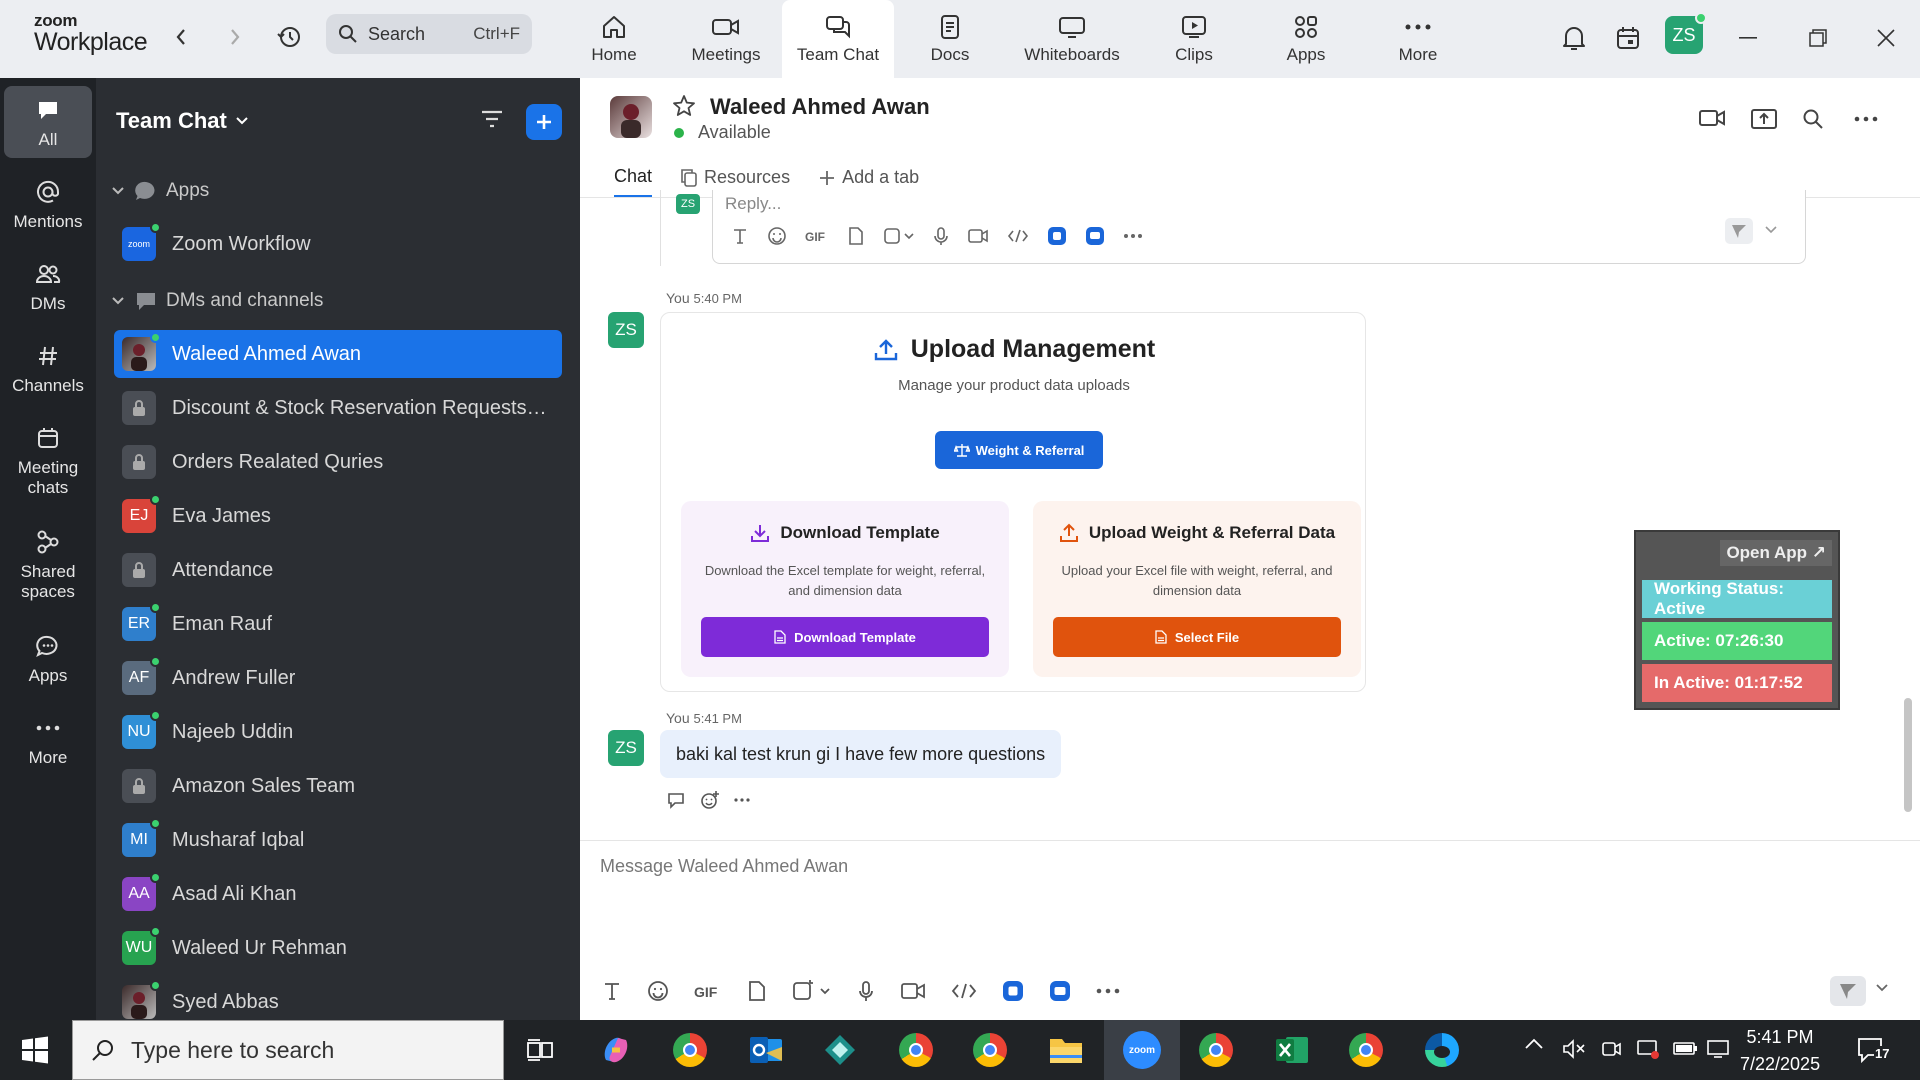  I want to click on reply-input: Reply... GIF, so click(1259, 227).